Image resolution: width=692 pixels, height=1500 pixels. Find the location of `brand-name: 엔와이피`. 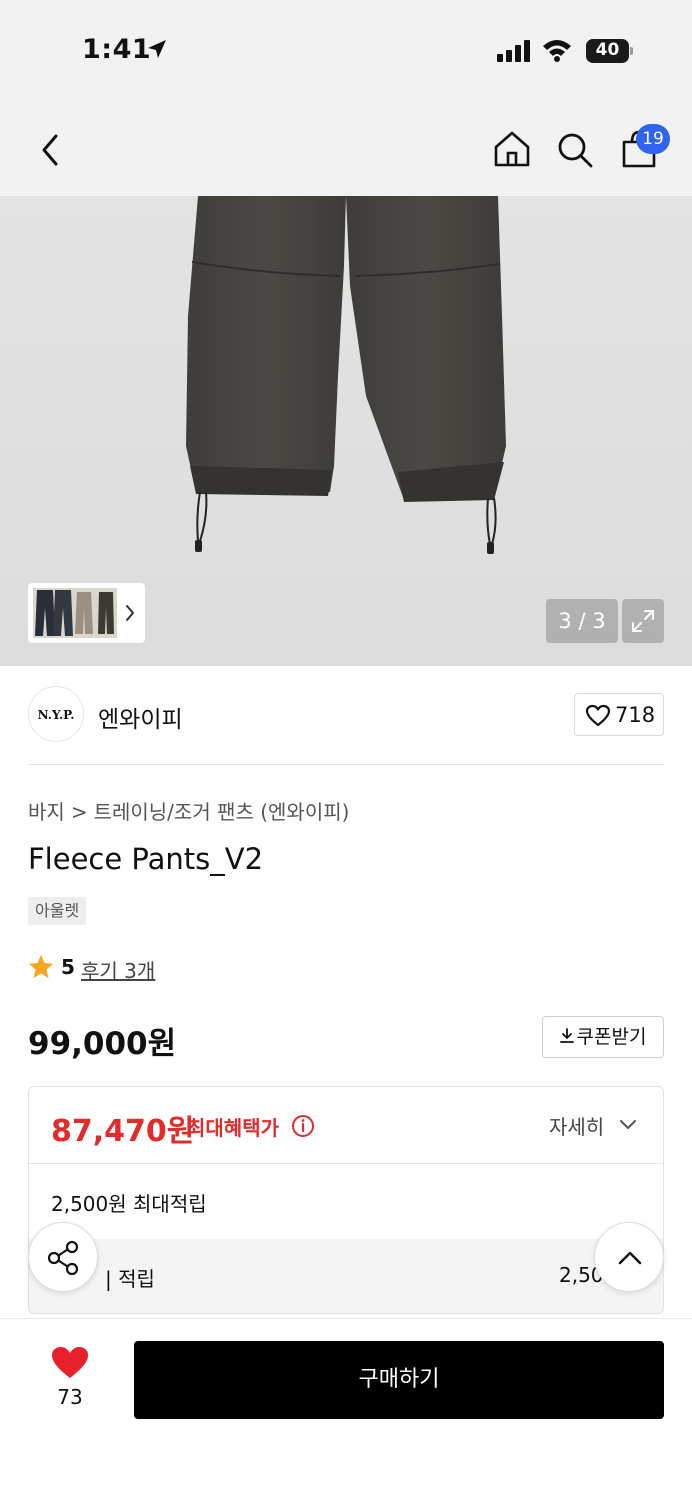

brand-name: 엔와이피 is located at coordinates (140, 717).